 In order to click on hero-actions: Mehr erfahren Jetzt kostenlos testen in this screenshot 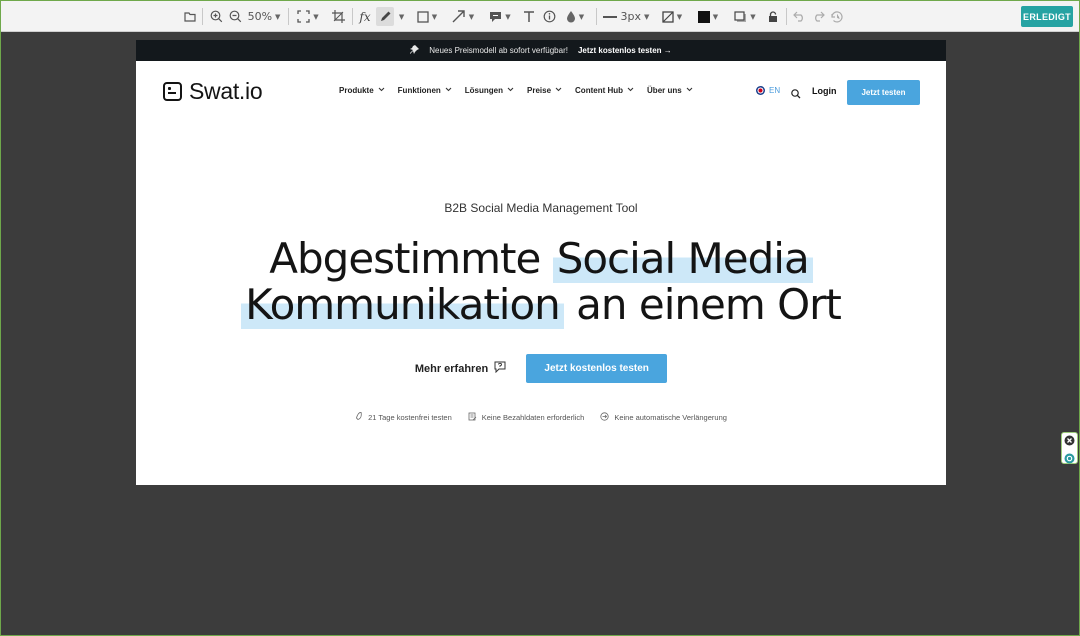, I will do `click(541, 368)`.